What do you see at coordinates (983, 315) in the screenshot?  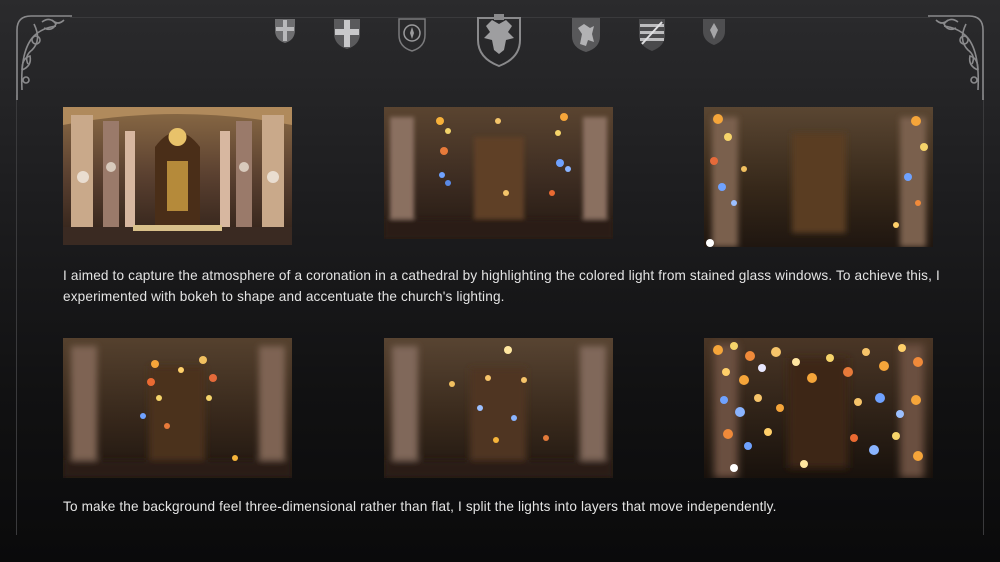 I see `frame-right-line` at bounding box center [983, 315].